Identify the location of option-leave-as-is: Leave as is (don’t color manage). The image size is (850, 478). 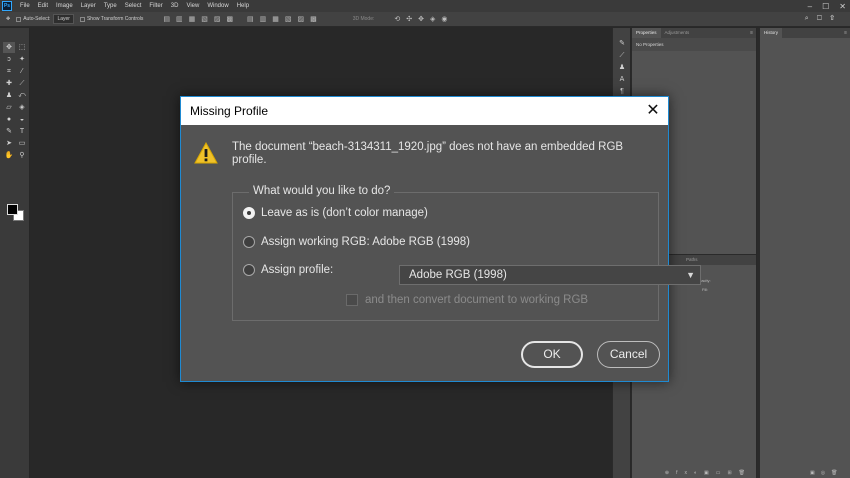
(335, 213).